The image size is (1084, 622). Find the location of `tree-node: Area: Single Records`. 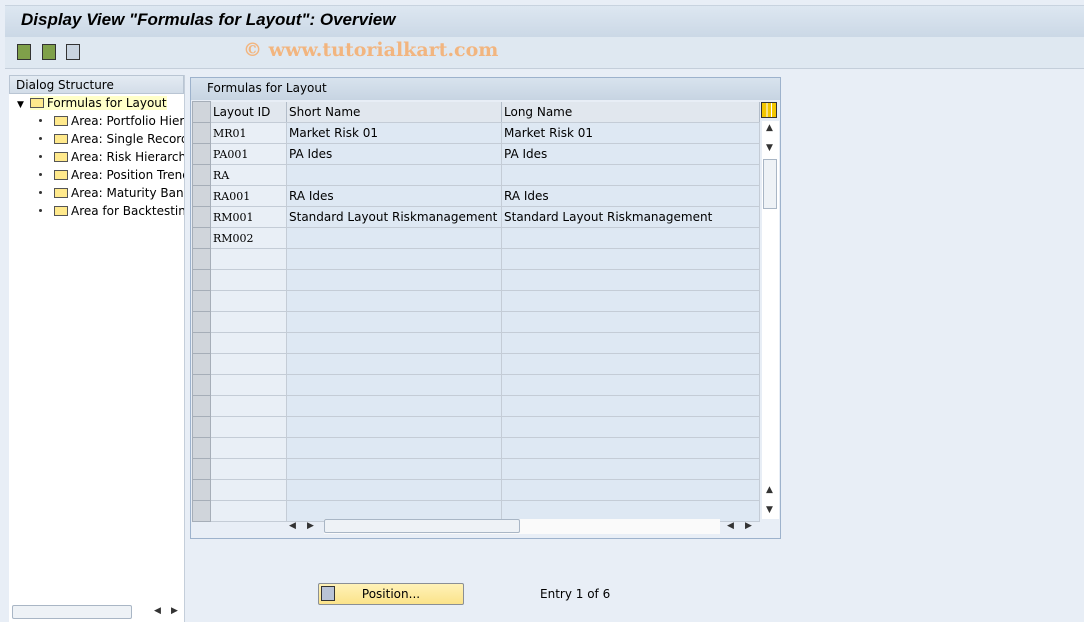

tree-node: Area: Single Records is located at coordinates (96, 139).